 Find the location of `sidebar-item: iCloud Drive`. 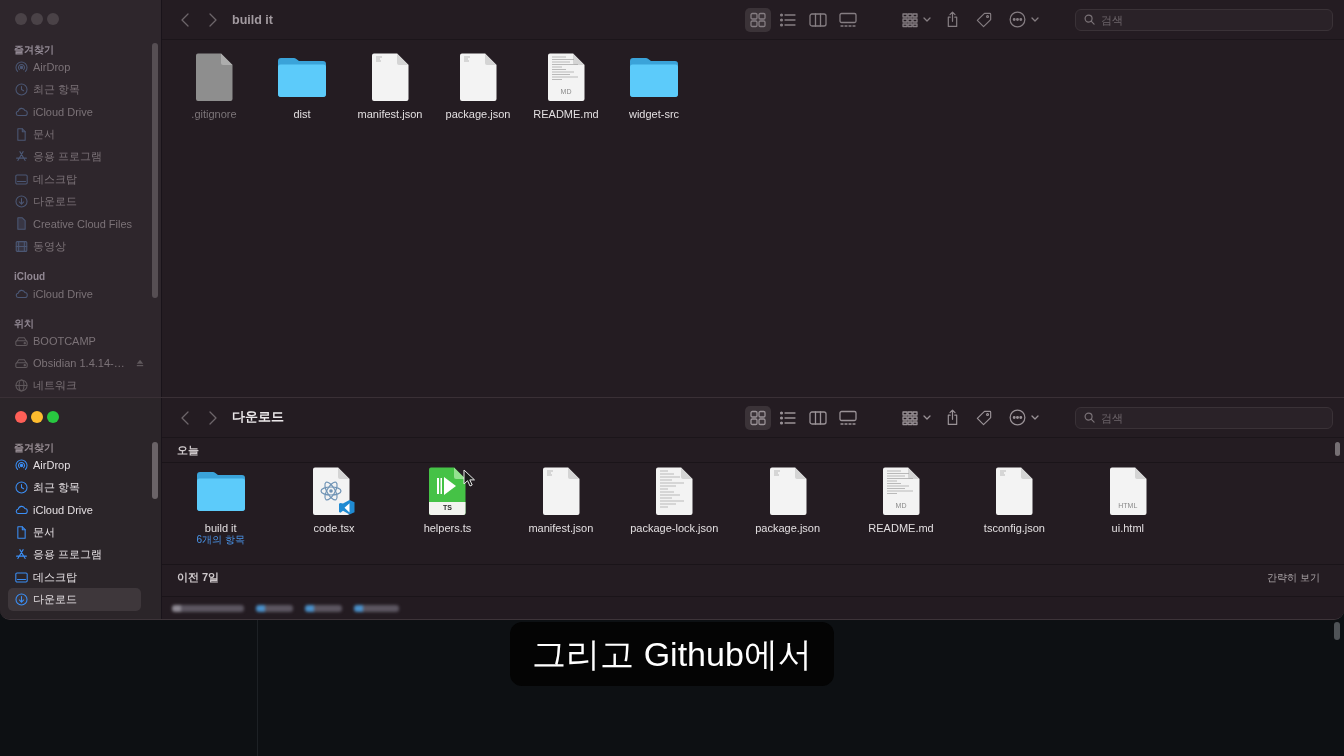

sidebar-item: iCloud Drive is located at coordinates (74, 510).